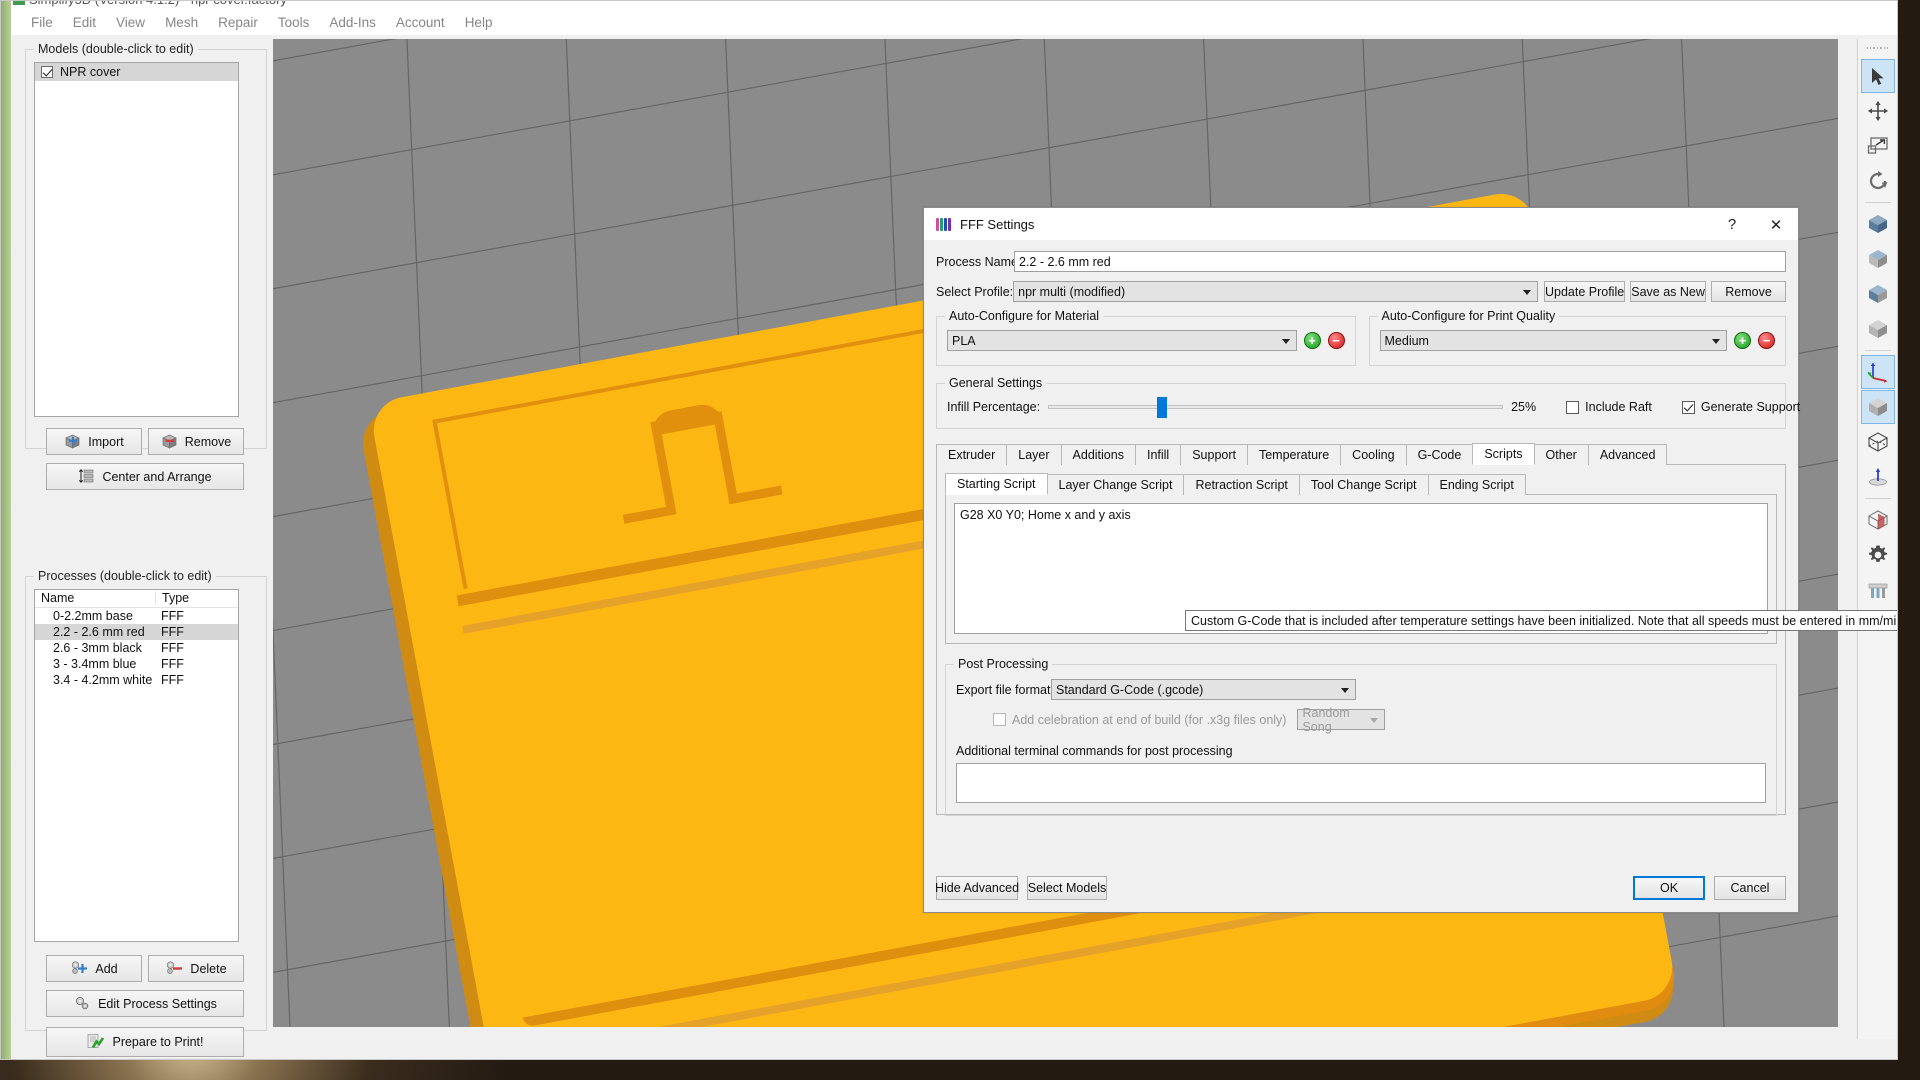 This screenshot has width=1920, height=1080. Describe the element at coordinates (1878, 329) in the screenshot. I see `view-right-button` at that location.